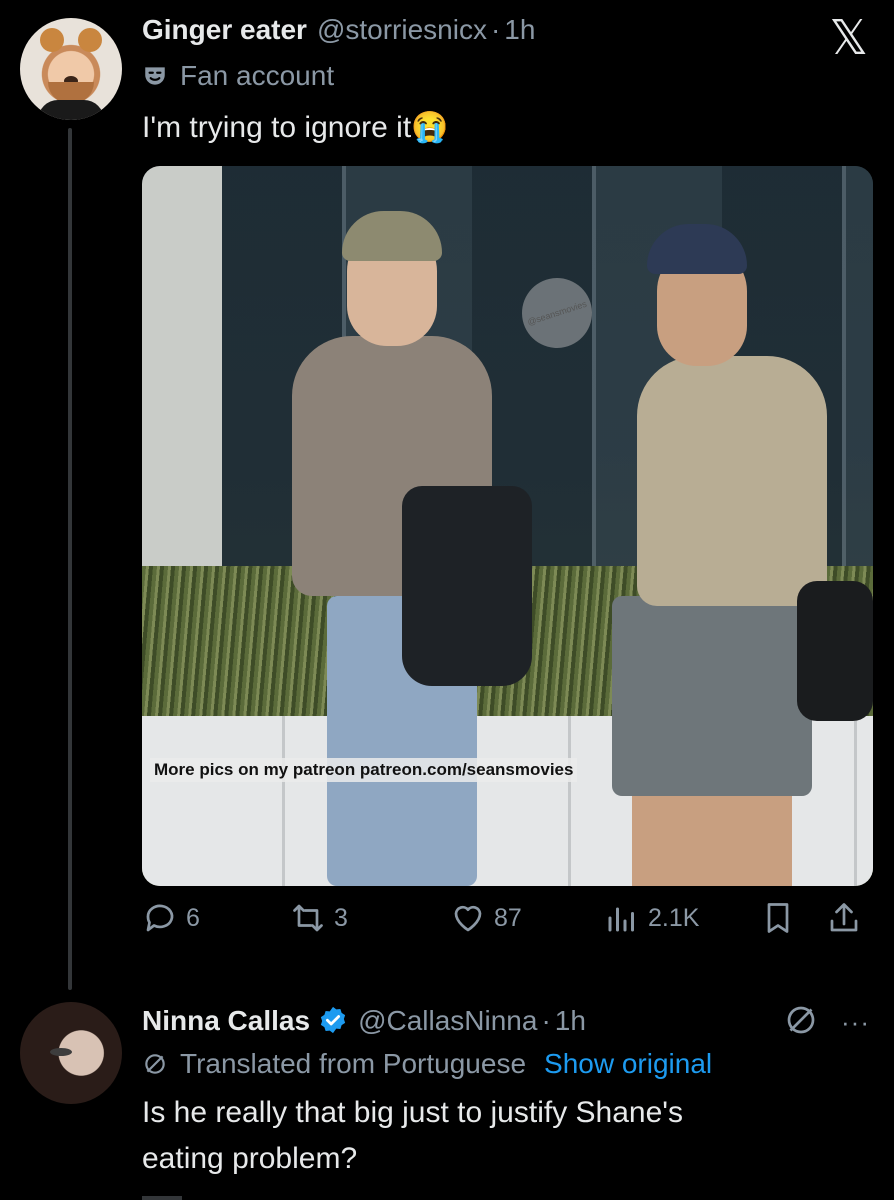  Describe the element at coordinates (70, 559) in the screenshot. I see `thread-connector-line` at that location.